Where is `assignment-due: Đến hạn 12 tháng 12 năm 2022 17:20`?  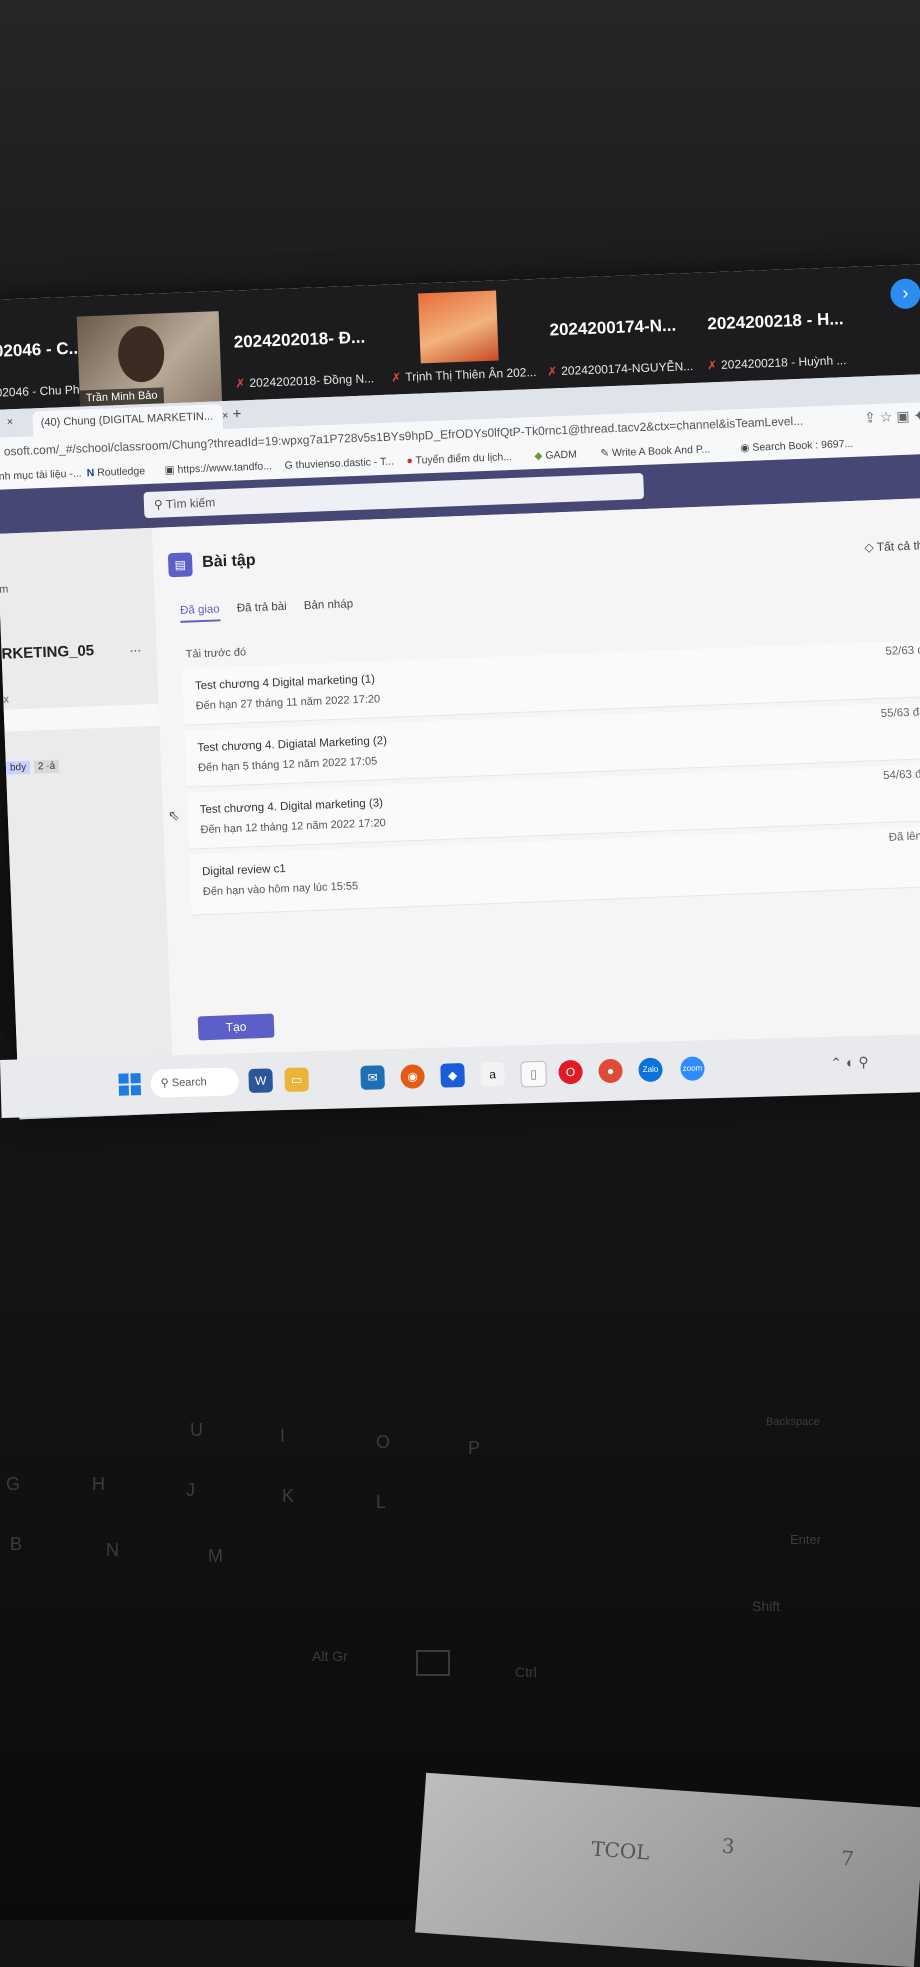
assignment-due: Đến hạn 12 tháng 12 năm 2022 17:20 is located at coordinates (293, 827).